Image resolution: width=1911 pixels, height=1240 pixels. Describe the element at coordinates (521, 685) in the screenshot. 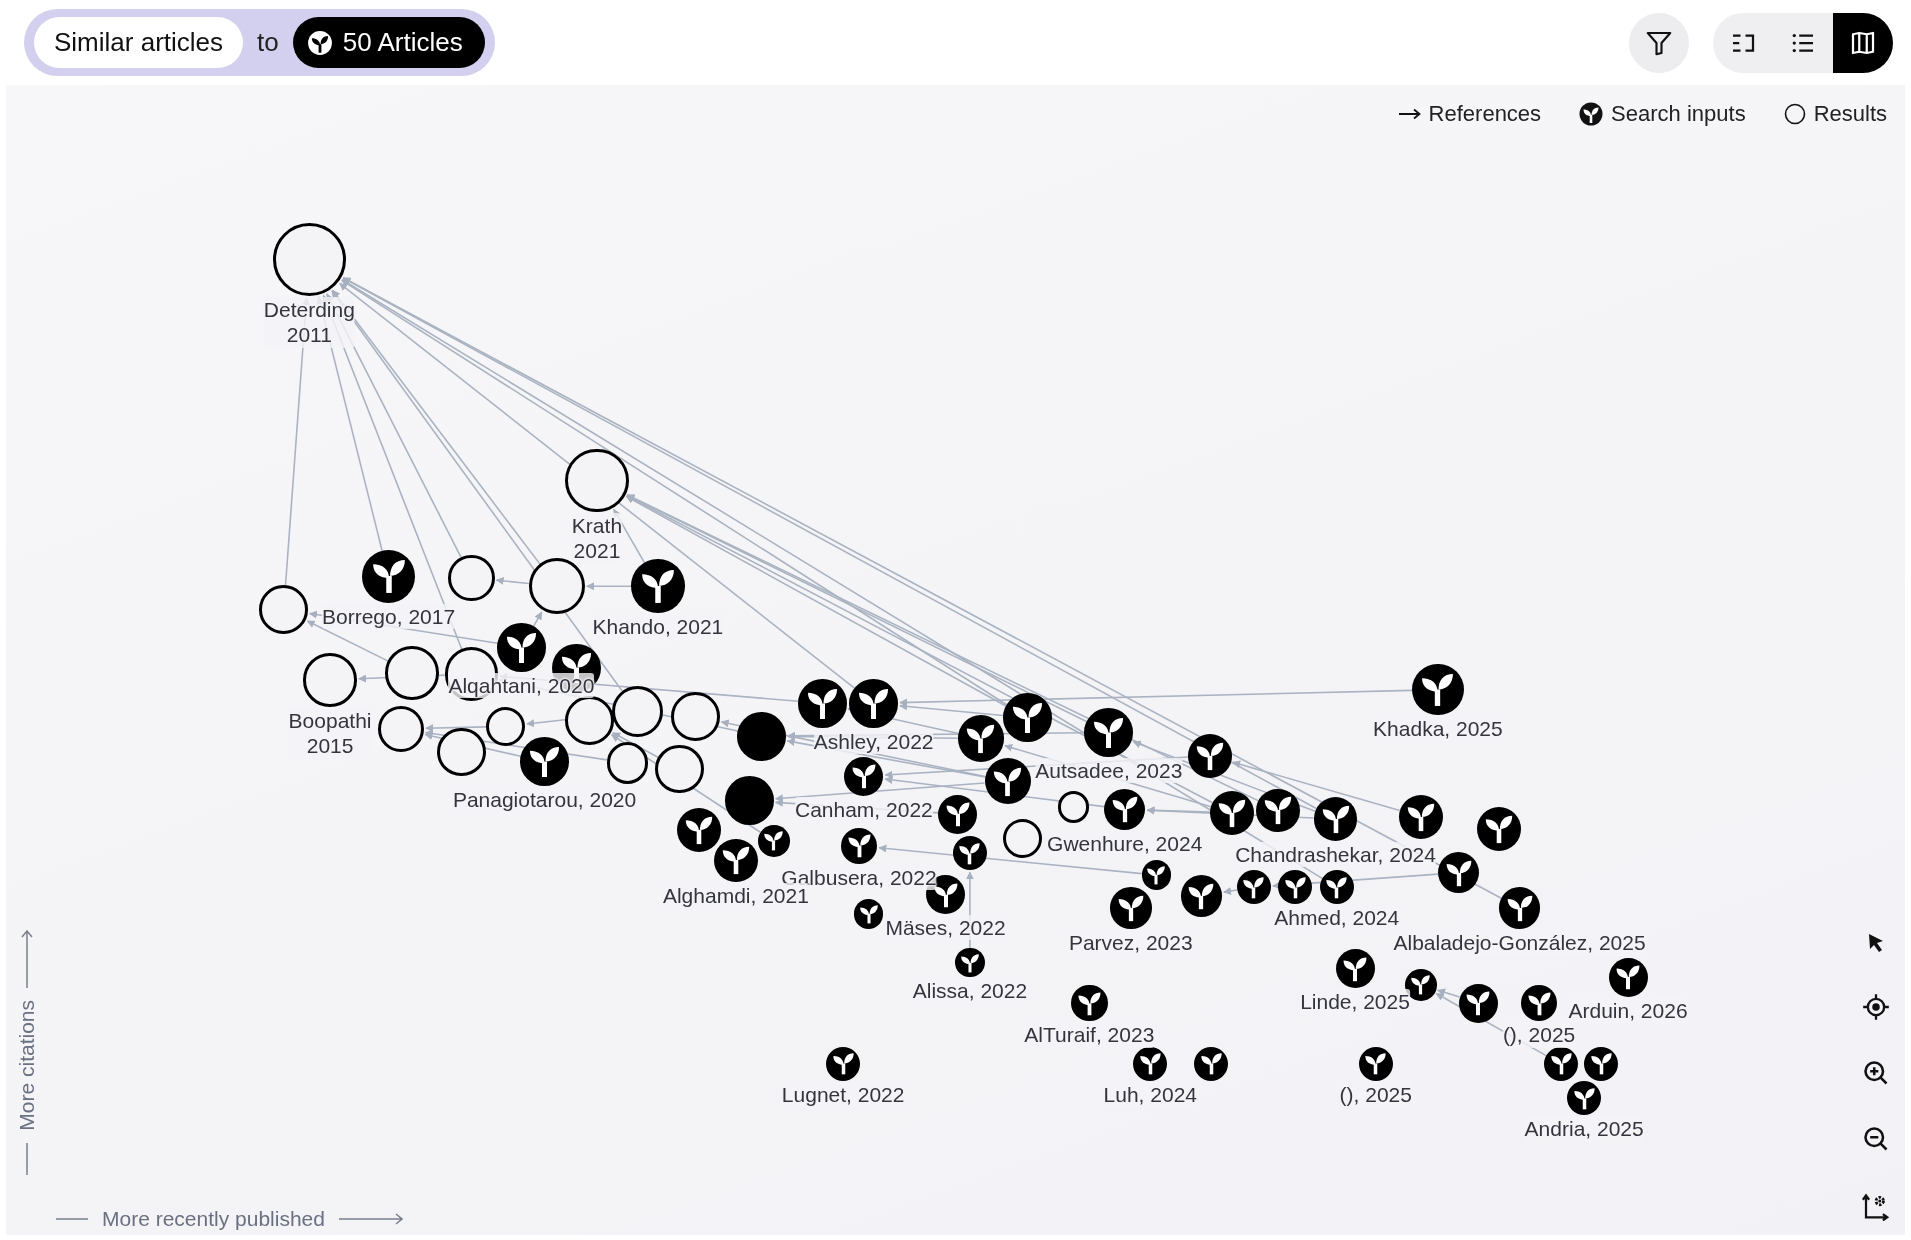

I see `article-label: Alqahtani, 2020` at that location.